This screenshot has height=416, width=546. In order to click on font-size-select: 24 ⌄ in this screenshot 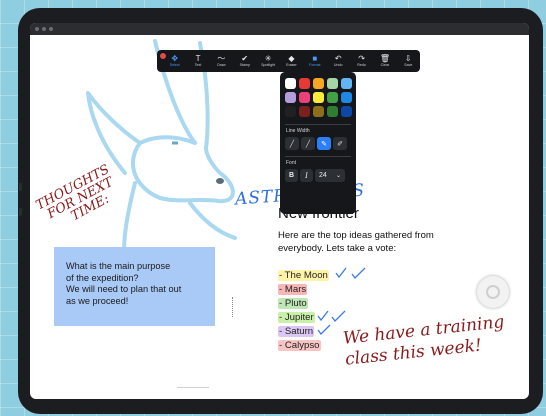, I will do `click(330, 175)`.